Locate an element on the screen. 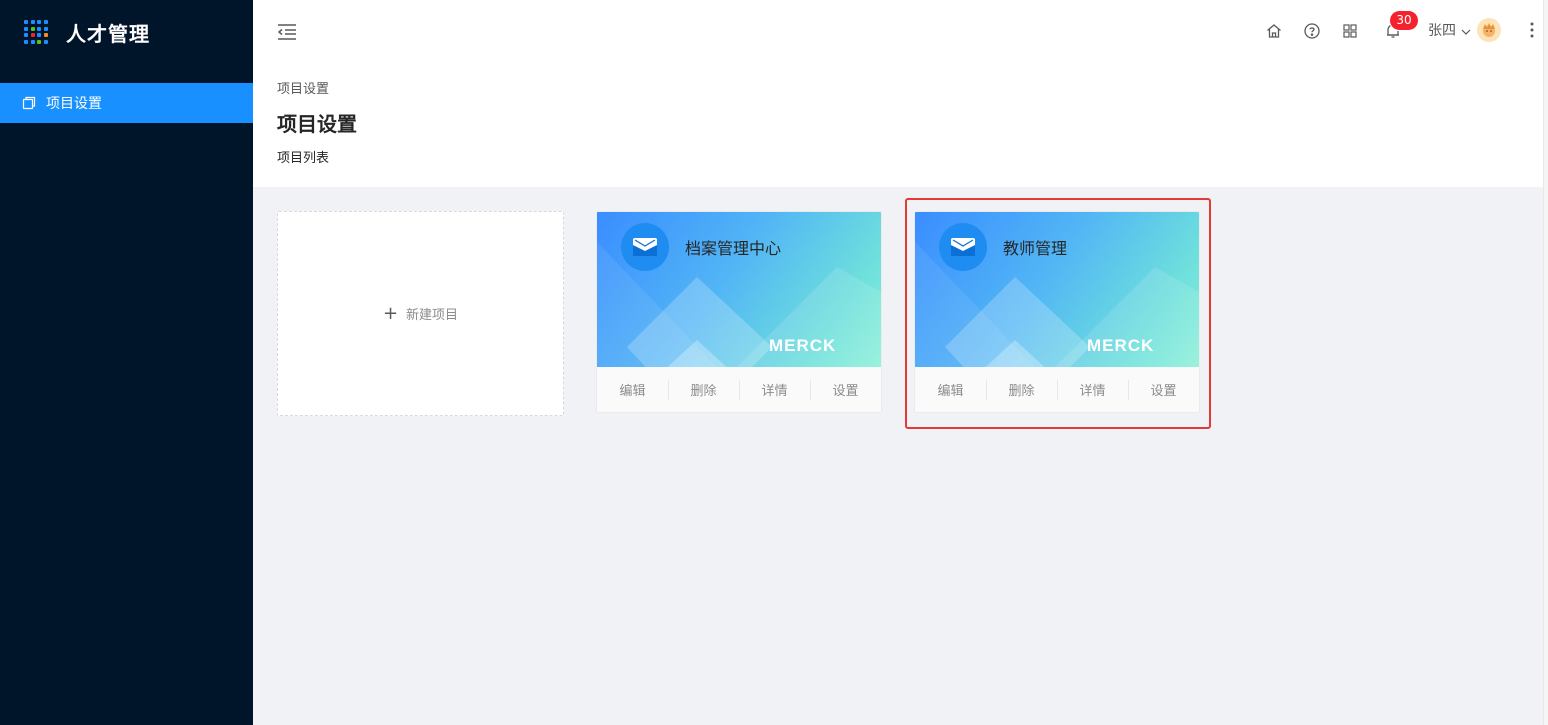 Image resolution: width=1548 pixels, height=725 pixels. app-logo: 人才管理 is located at coordinates (126, 32).